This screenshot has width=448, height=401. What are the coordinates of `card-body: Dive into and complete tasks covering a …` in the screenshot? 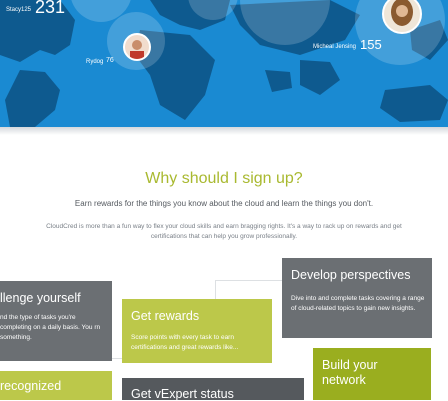 It's located at (358, 303).